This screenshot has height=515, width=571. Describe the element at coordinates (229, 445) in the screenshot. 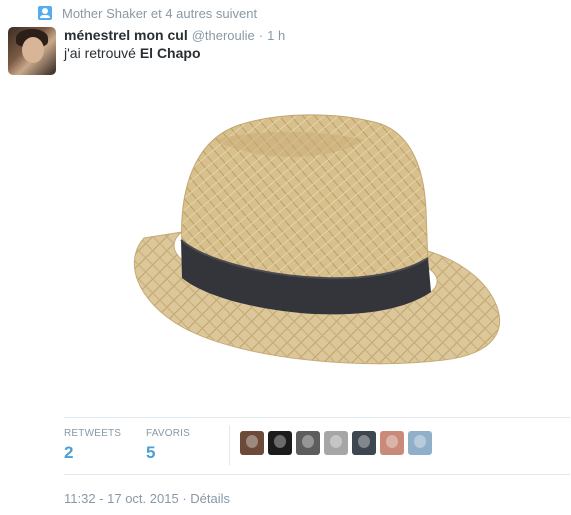

I see `stats-vertical-divider` at that location.